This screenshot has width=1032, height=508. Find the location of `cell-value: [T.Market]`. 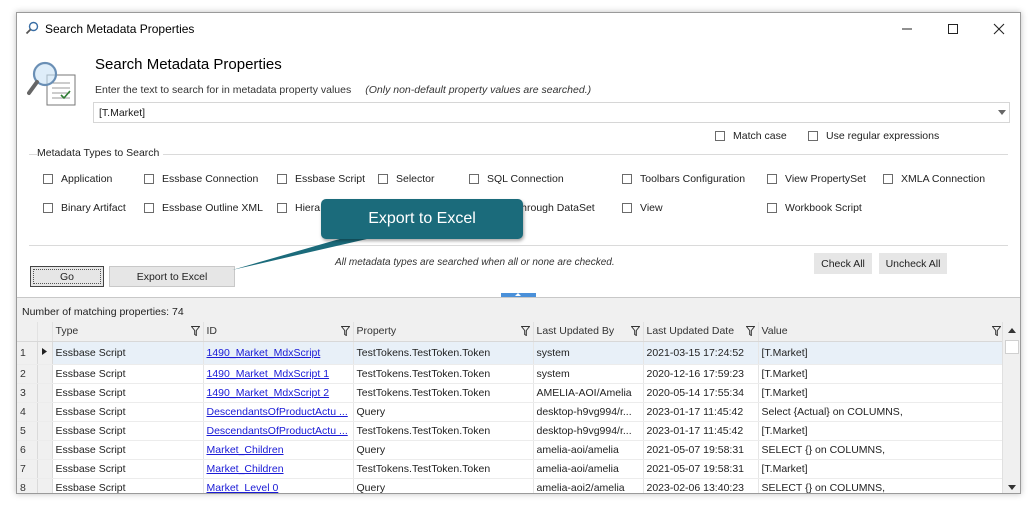

cell-value: [T.Market] is located at coordinates (881, 393).